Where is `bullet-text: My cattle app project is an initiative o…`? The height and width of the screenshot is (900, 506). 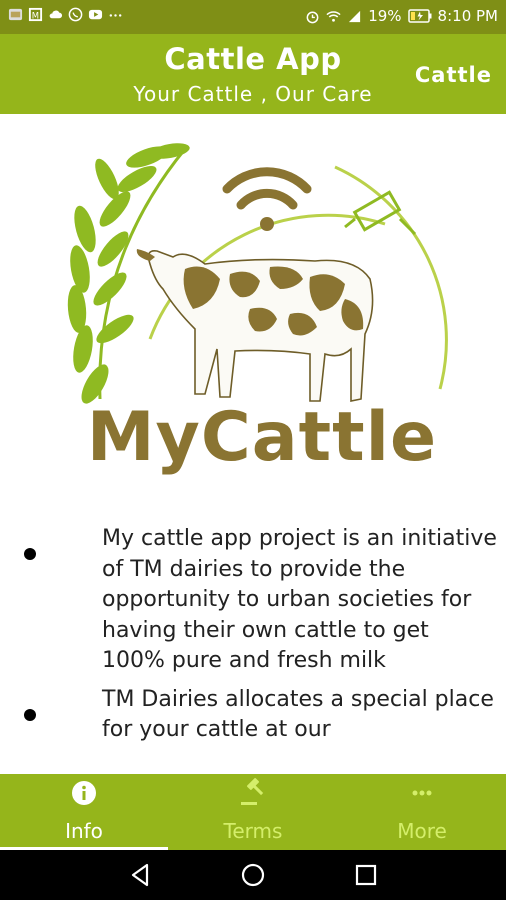 bullet-text: My cattle app project is an initiative o… is located at coordinates (299, 599).